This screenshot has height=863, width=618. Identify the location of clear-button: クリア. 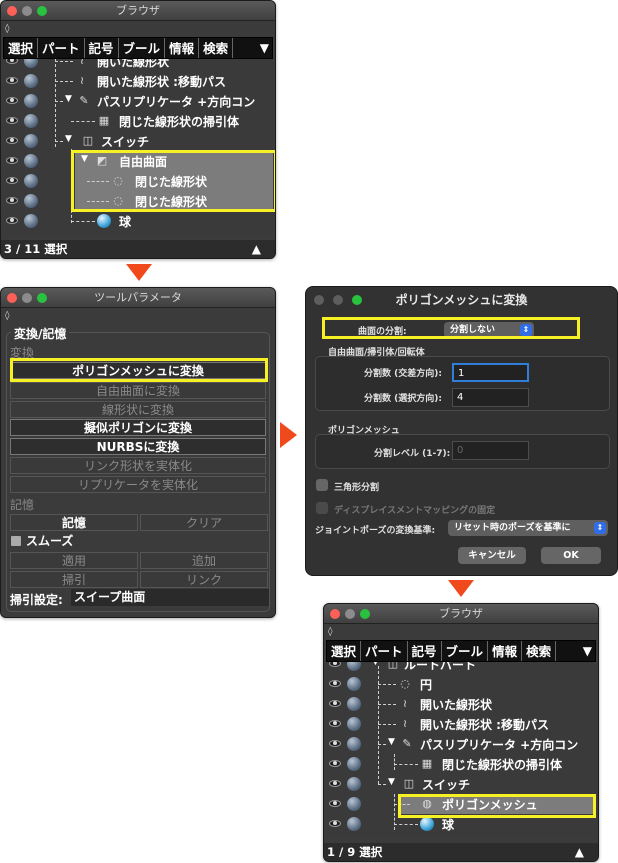
(204, 522).